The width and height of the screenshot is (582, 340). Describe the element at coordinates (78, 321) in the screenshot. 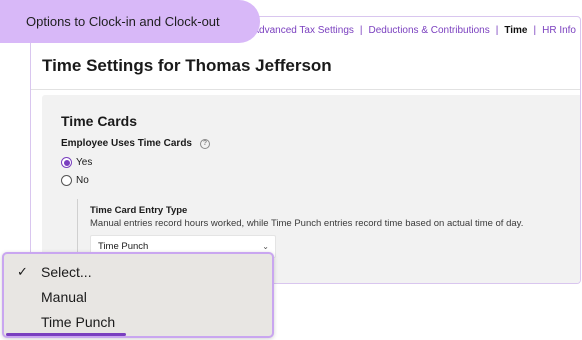

I see `dropdown-option-label: Time Punch` at that location.